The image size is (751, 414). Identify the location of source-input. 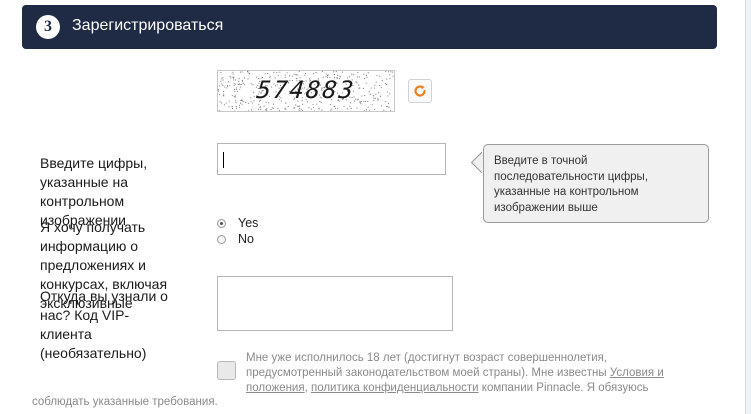
(335, 303).